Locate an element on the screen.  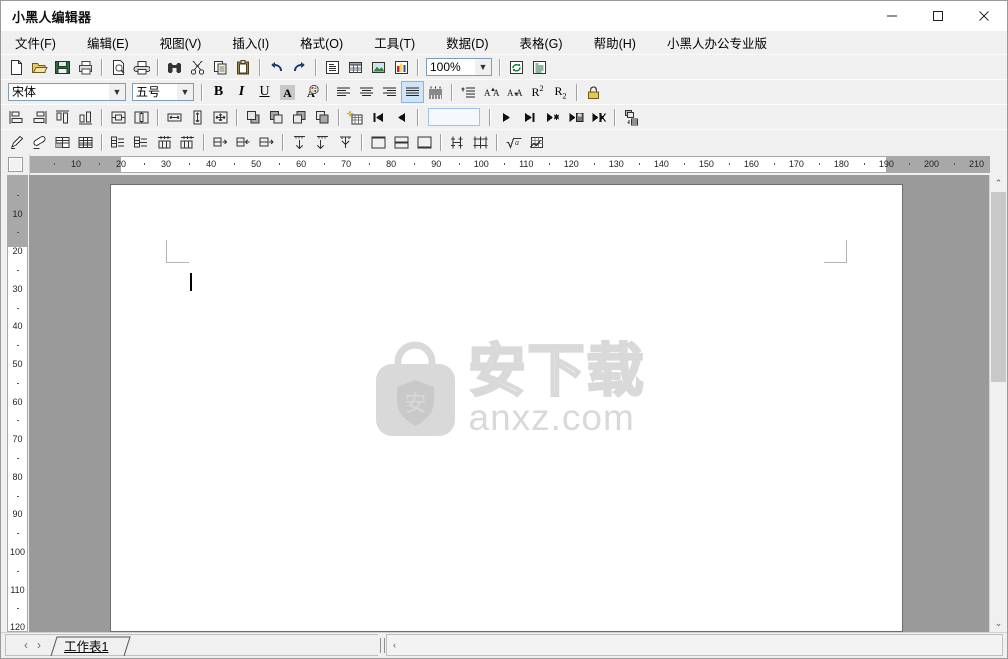
print-preview-icon is located at coordinates (118, 67).